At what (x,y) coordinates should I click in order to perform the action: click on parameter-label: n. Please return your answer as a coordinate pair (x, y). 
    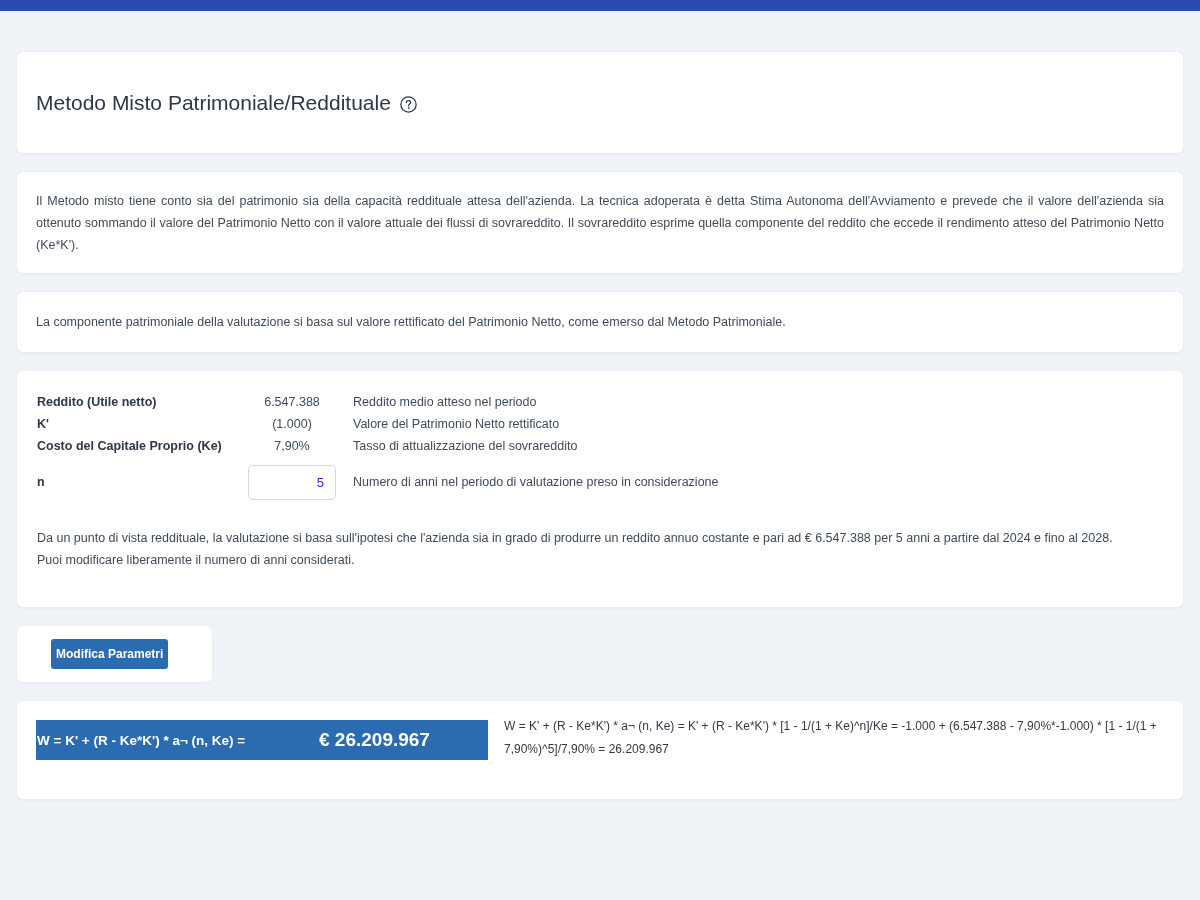
    Looking at the image, I should click on (41, 482).